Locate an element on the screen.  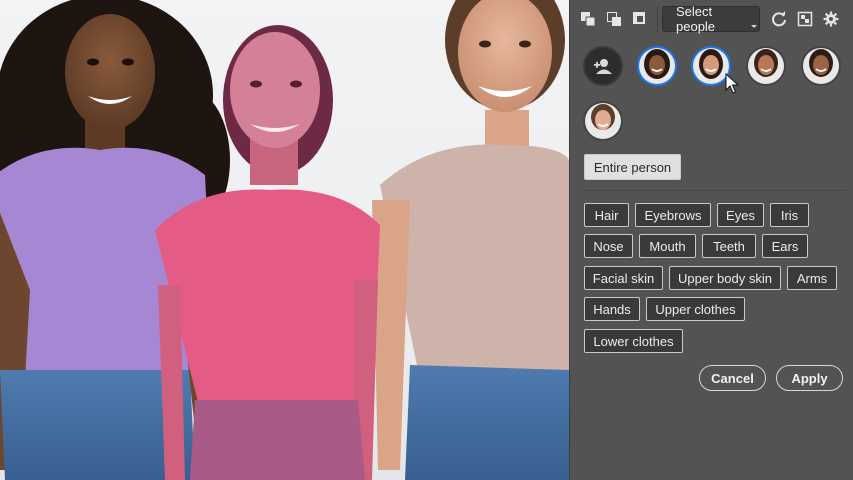
part-facial-skin-button: Facial skin is located at coordinates (623, 278).